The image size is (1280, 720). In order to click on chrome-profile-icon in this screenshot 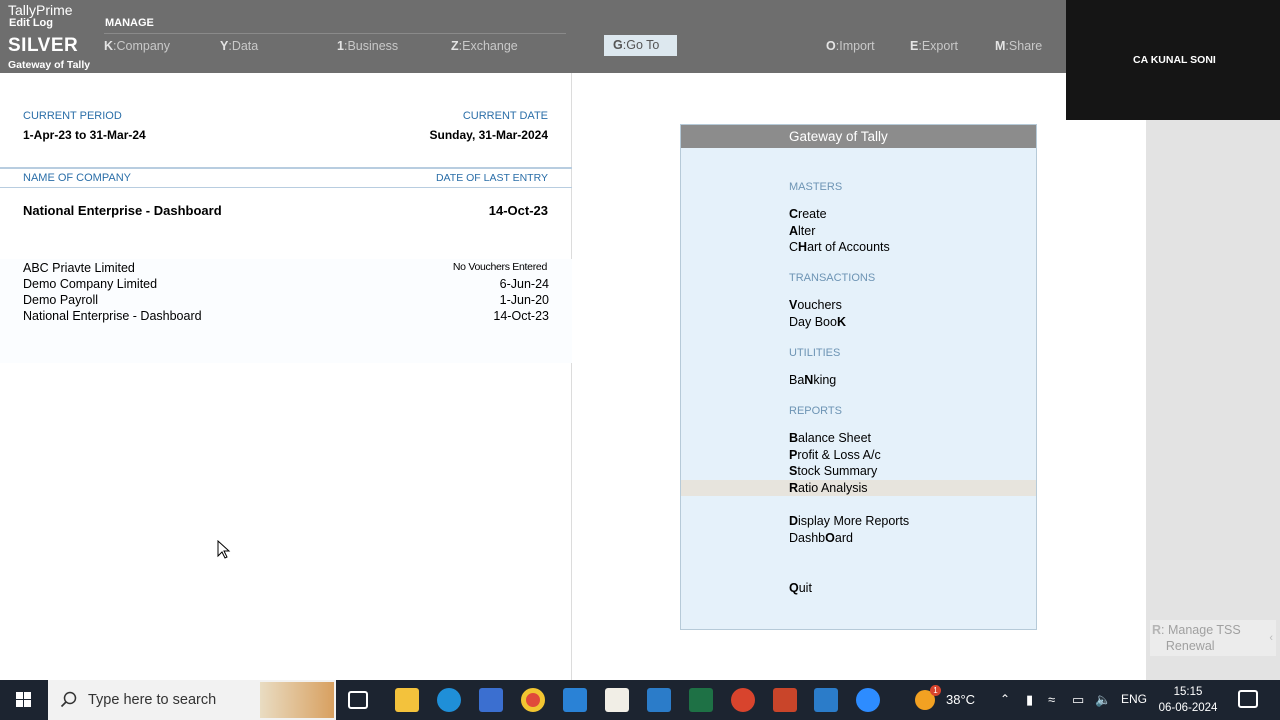, I will do `click(743, 700)`.